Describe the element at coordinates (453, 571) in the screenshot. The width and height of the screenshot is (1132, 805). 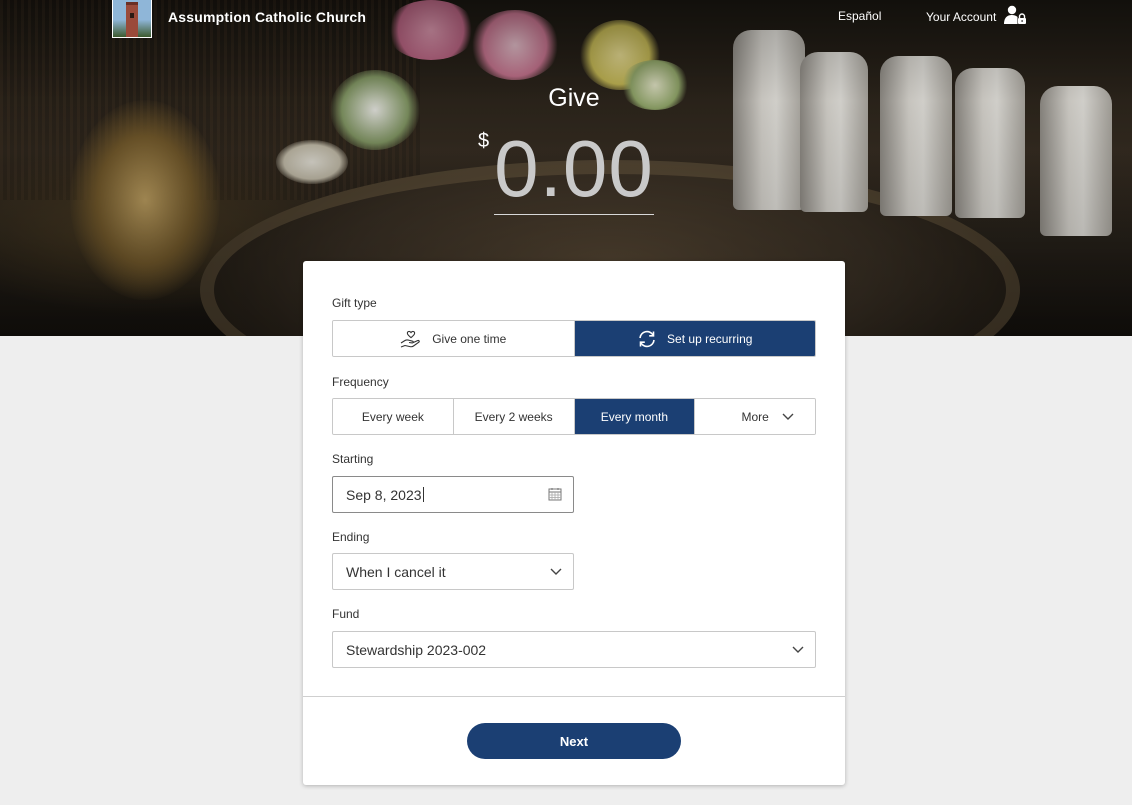
I see `ending-dropdown: When I cancel it` at that location.